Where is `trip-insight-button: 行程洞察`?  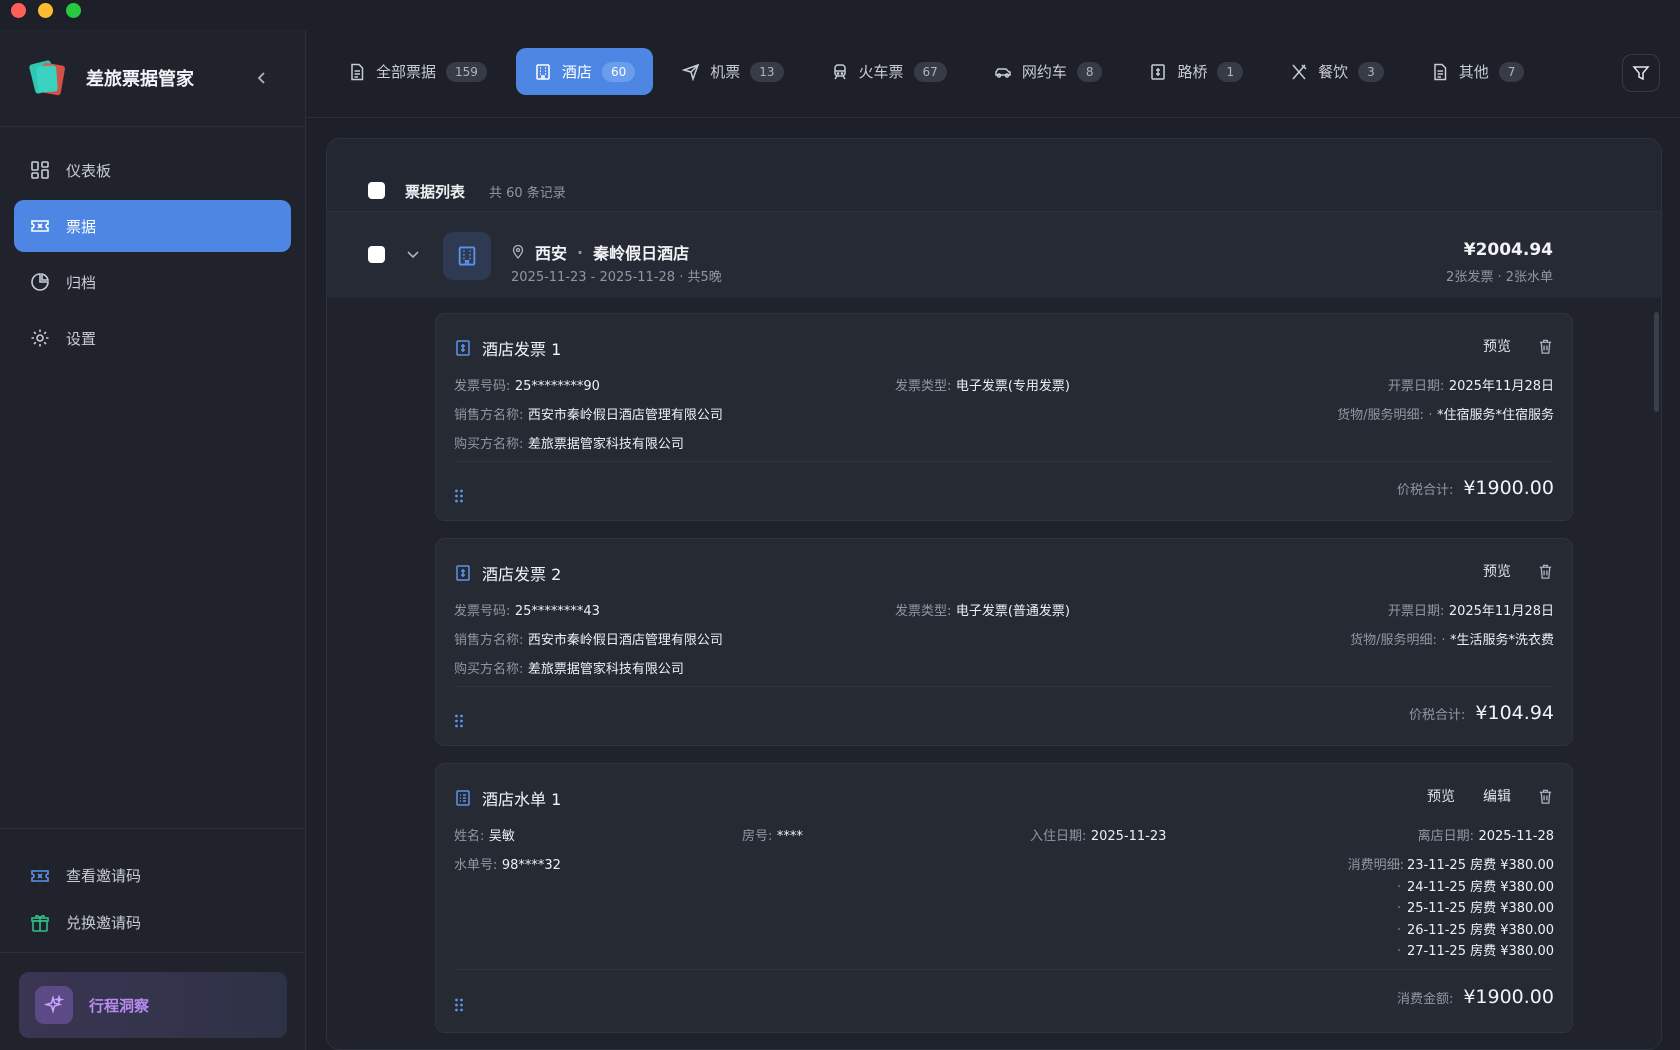
trip-insight-button: 行程洞察 is located at coordinates (153, 1005).